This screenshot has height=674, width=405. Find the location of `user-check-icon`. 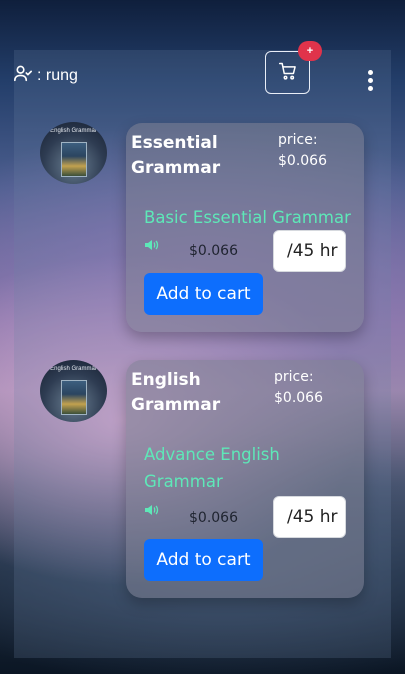

user-check-icon is located at coordinates (23, 75).